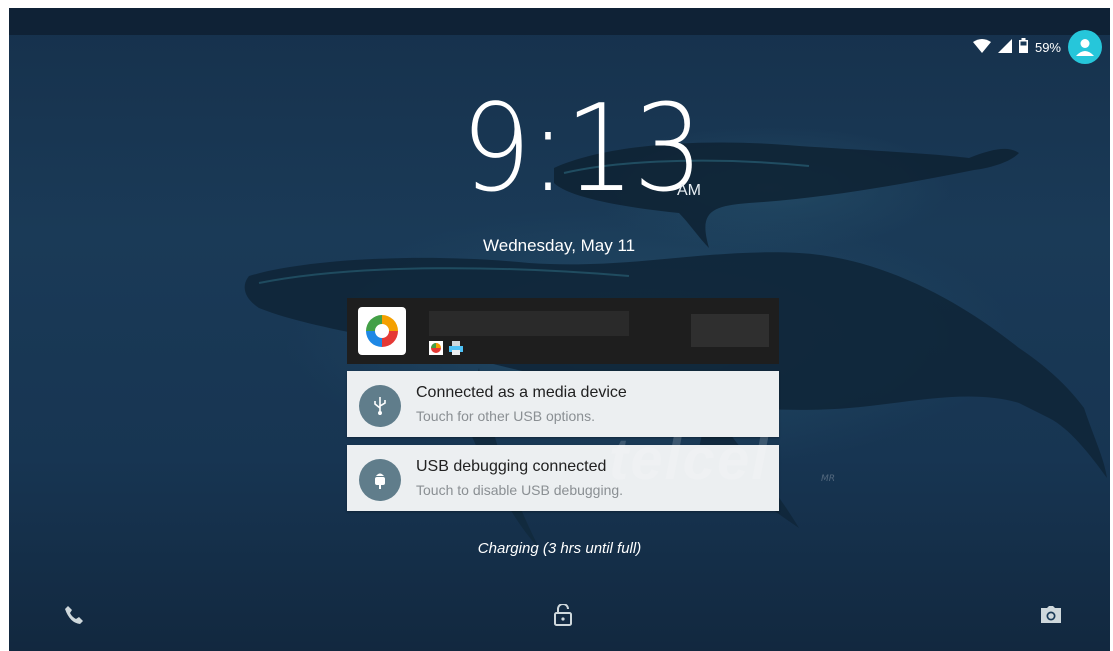 The width and height of the screenshot is (1113, 651). What do you see at coordinates (559, 548) in the screenshot?
I see `charging-status: Charging (3 hrs until full)` at bounding box center [559, 548].